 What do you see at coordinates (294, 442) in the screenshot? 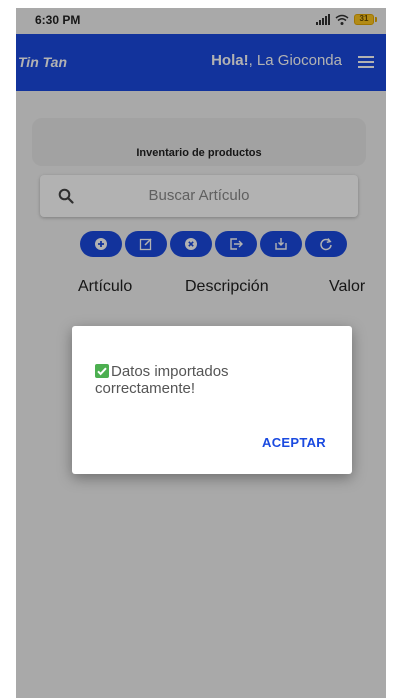
I see `accept-button: ACEPTAR` at bounding box center [294, 442].